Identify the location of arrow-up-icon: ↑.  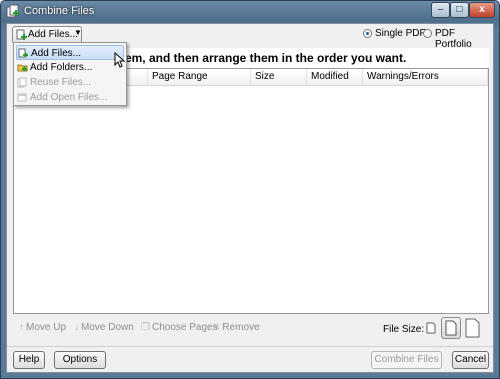
(21, 327).